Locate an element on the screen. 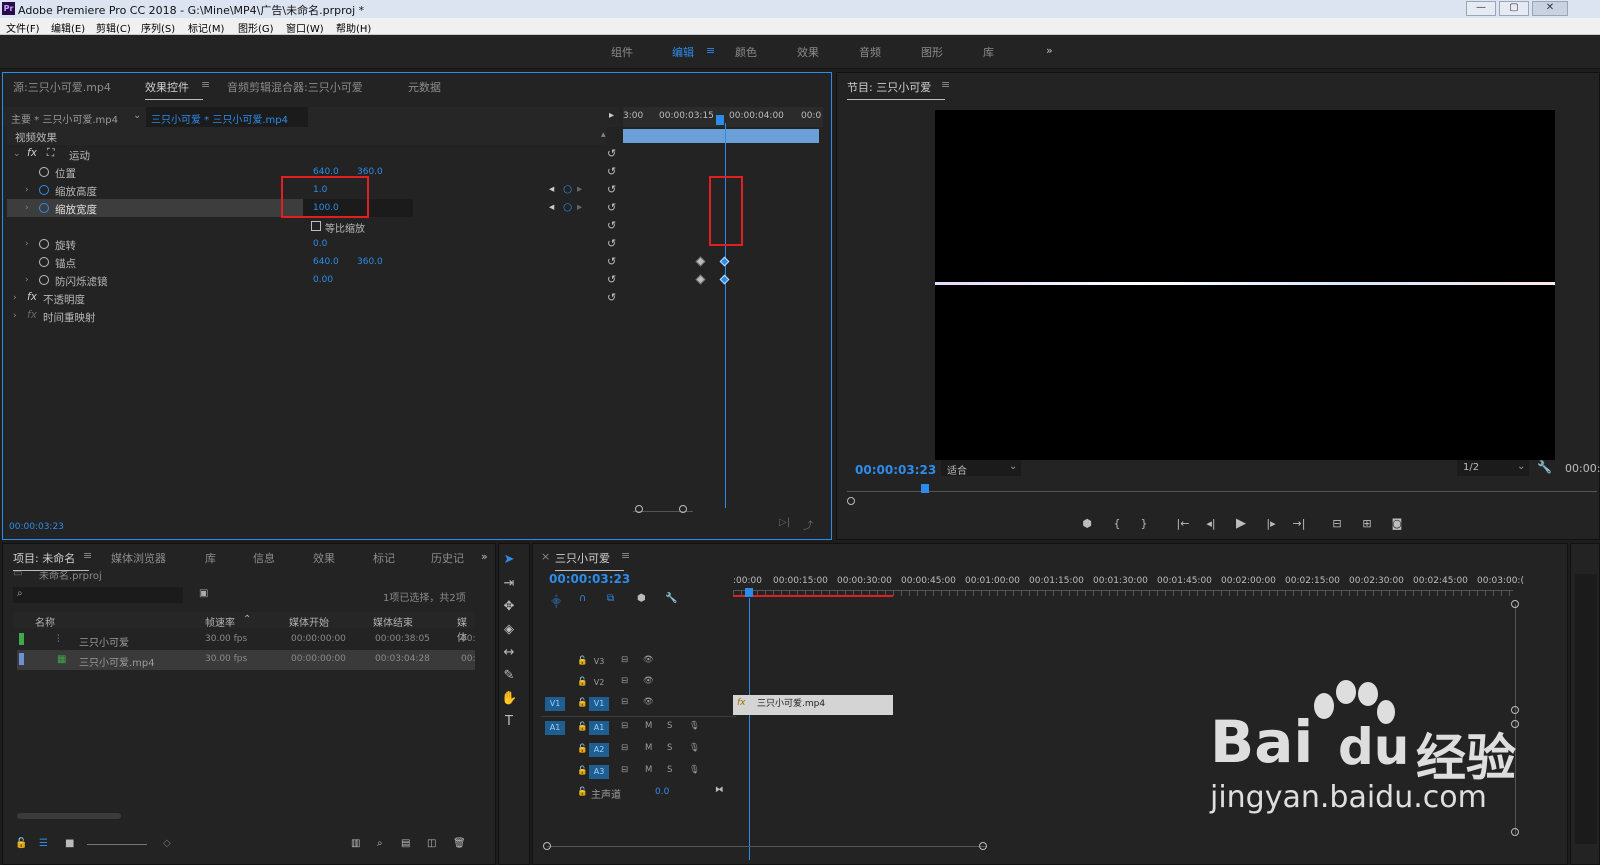 Image resolution: width=1600 pixels, height=865 pixels. sequence-clip-label: 三只小可爱 * 三只小可爱.mp4 is located at coordinates (219, 118).